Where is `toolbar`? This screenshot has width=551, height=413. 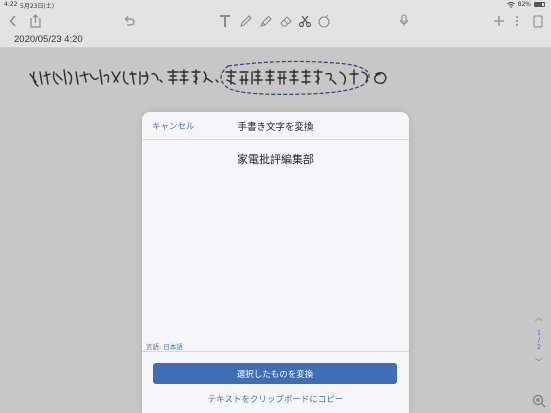
toolbar is located at coordinates (275, 21).